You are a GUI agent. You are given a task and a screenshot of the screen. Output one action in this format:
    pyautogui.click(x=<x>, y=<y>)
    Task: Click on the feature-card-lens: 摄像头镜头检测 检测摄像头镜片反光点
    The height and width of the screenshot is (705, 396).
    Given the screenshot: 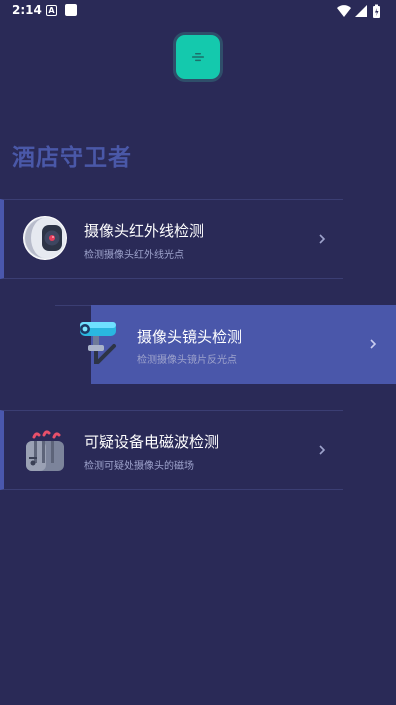 What is the action you would take?
    pyautogui.click(x=243, y=344)
    